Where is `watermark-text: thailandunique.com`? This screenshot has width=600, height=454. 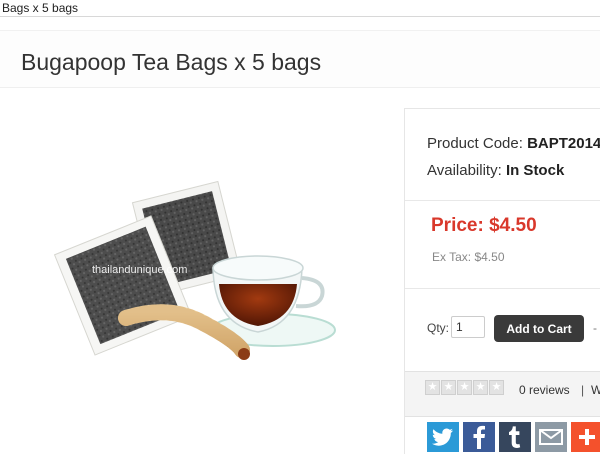 watermark-text: thailandunique.com is located at coordinates (139, 270).